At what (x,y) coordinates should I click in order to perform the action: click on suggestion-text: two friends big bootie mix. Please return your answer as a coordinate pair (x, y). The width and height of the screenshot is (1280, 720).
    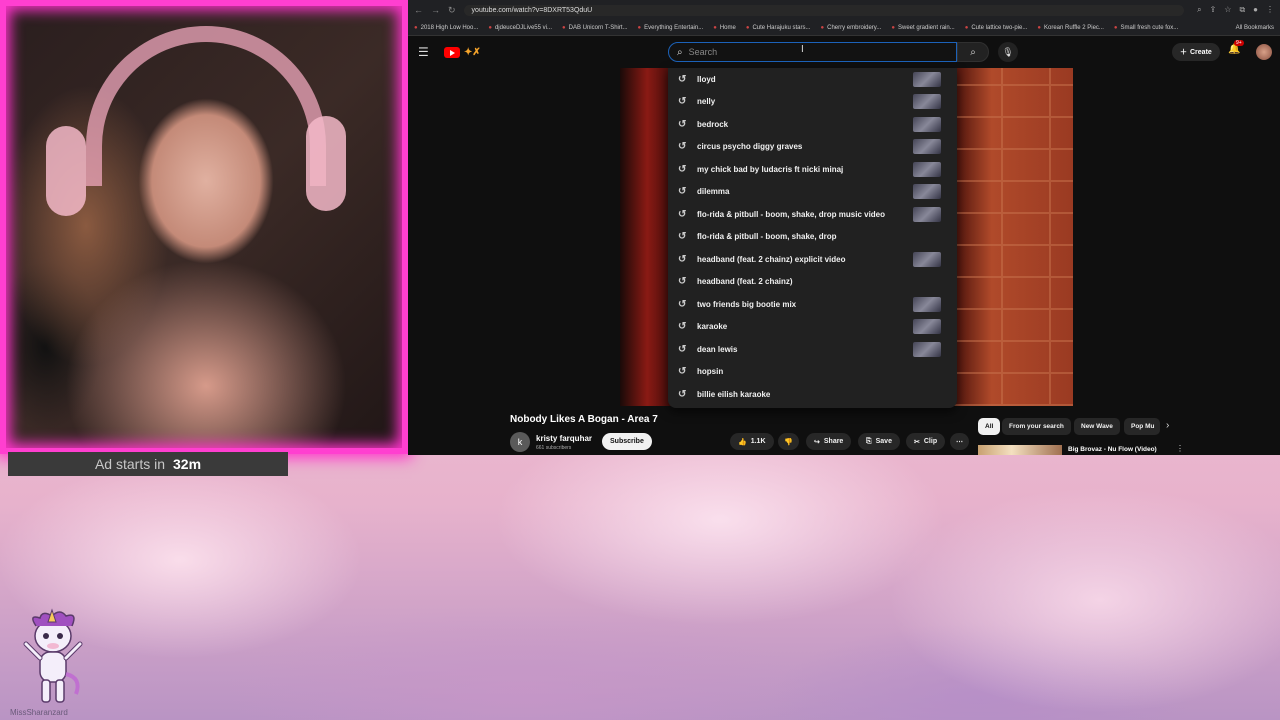
    Looking at the image, I should click on (747, 304).